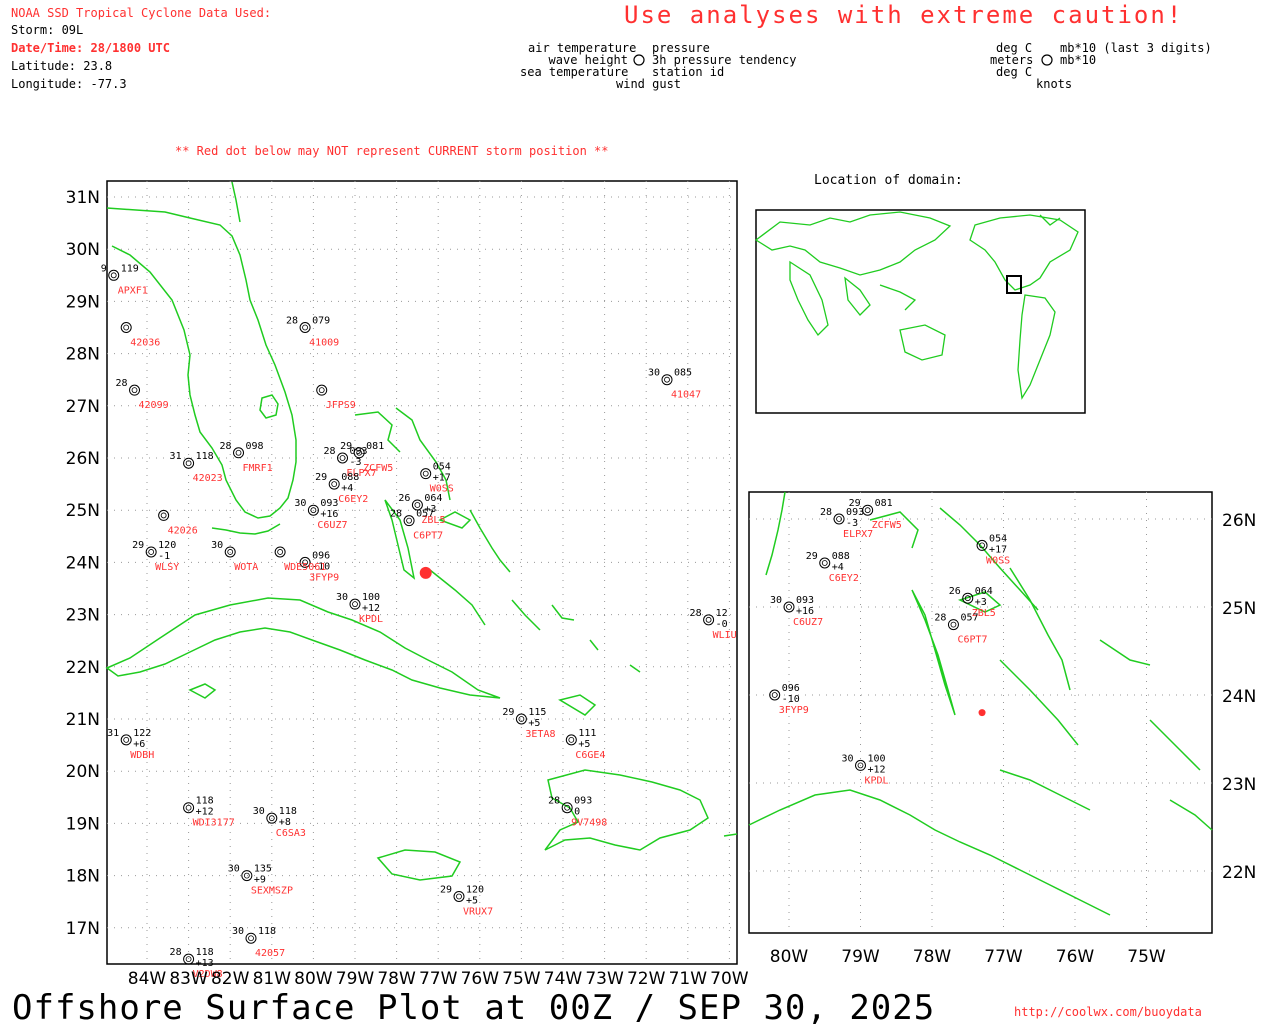 The width and height of the screenshot is (1280, 1028). I want to click on station-id: APXF1, so click(133, 290).